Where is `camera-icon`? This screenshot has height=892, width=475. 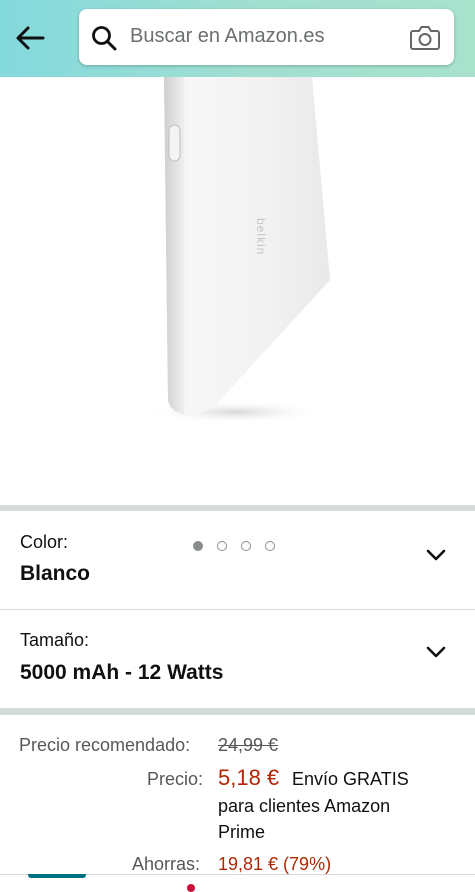
camera-icon is located at coordinates (425, 37).